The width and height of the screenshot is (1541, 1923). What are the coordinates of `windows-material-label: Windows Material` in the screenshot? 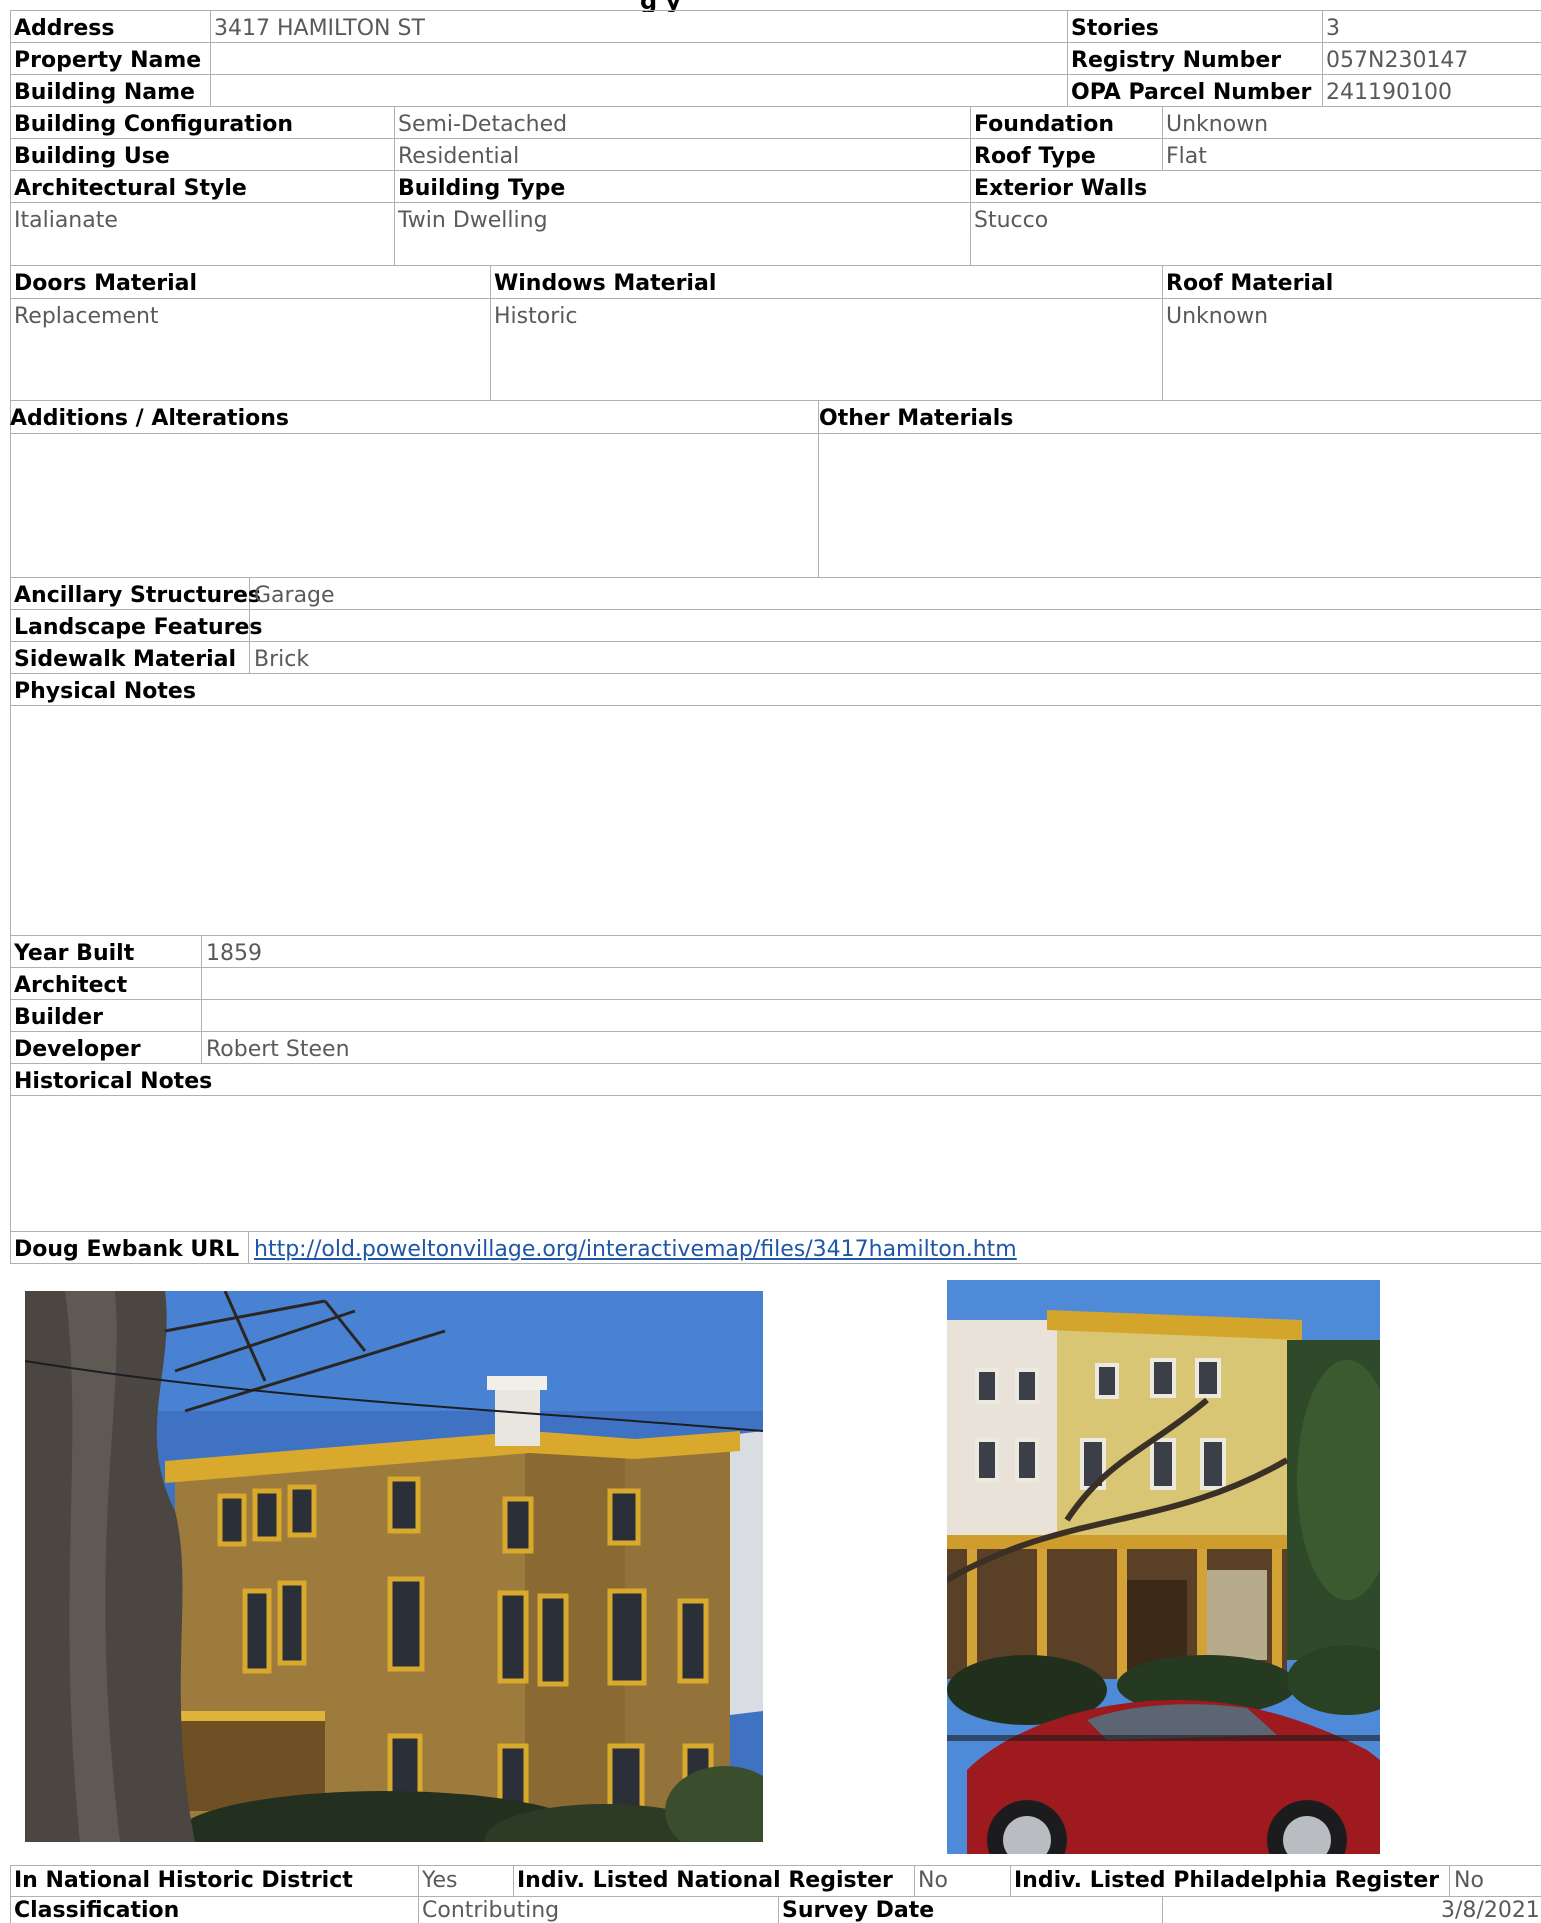 It's located at (605, 283).